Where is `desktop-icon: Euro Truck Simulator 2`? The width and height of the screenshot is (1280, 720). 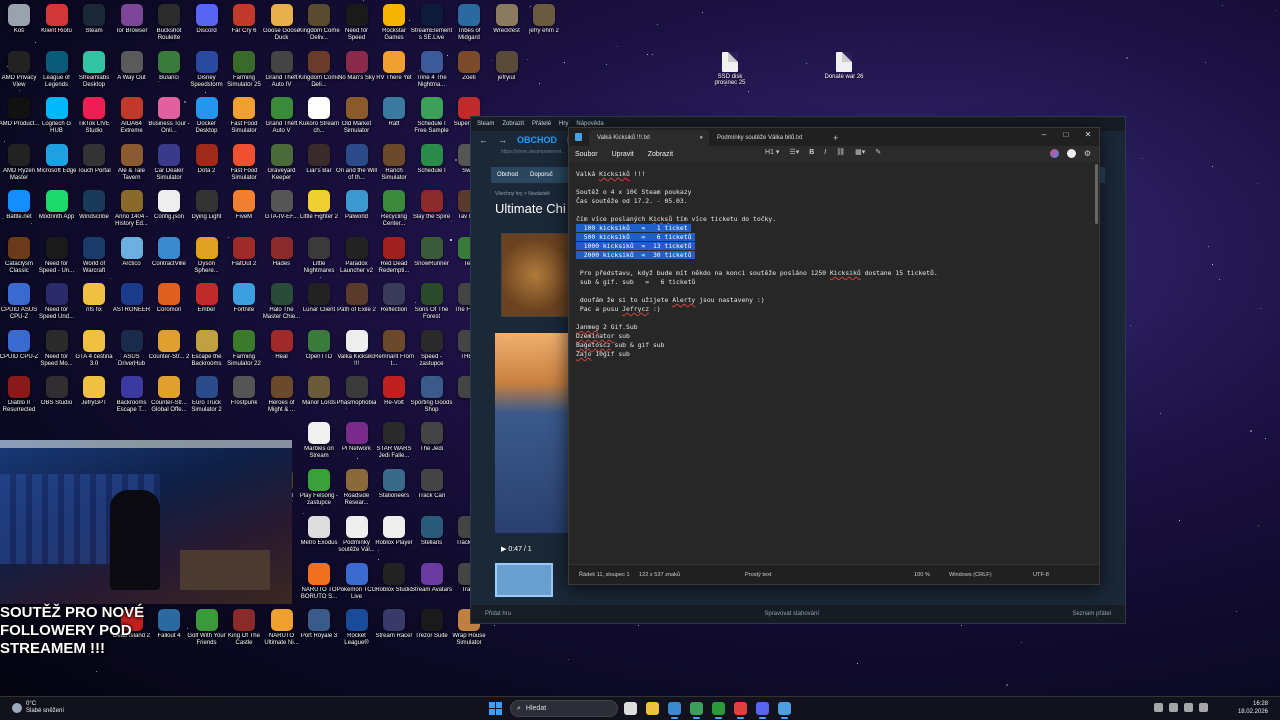 desktop-icon: Euro Truck Simulator 2 is located at coordinates (207, 397).